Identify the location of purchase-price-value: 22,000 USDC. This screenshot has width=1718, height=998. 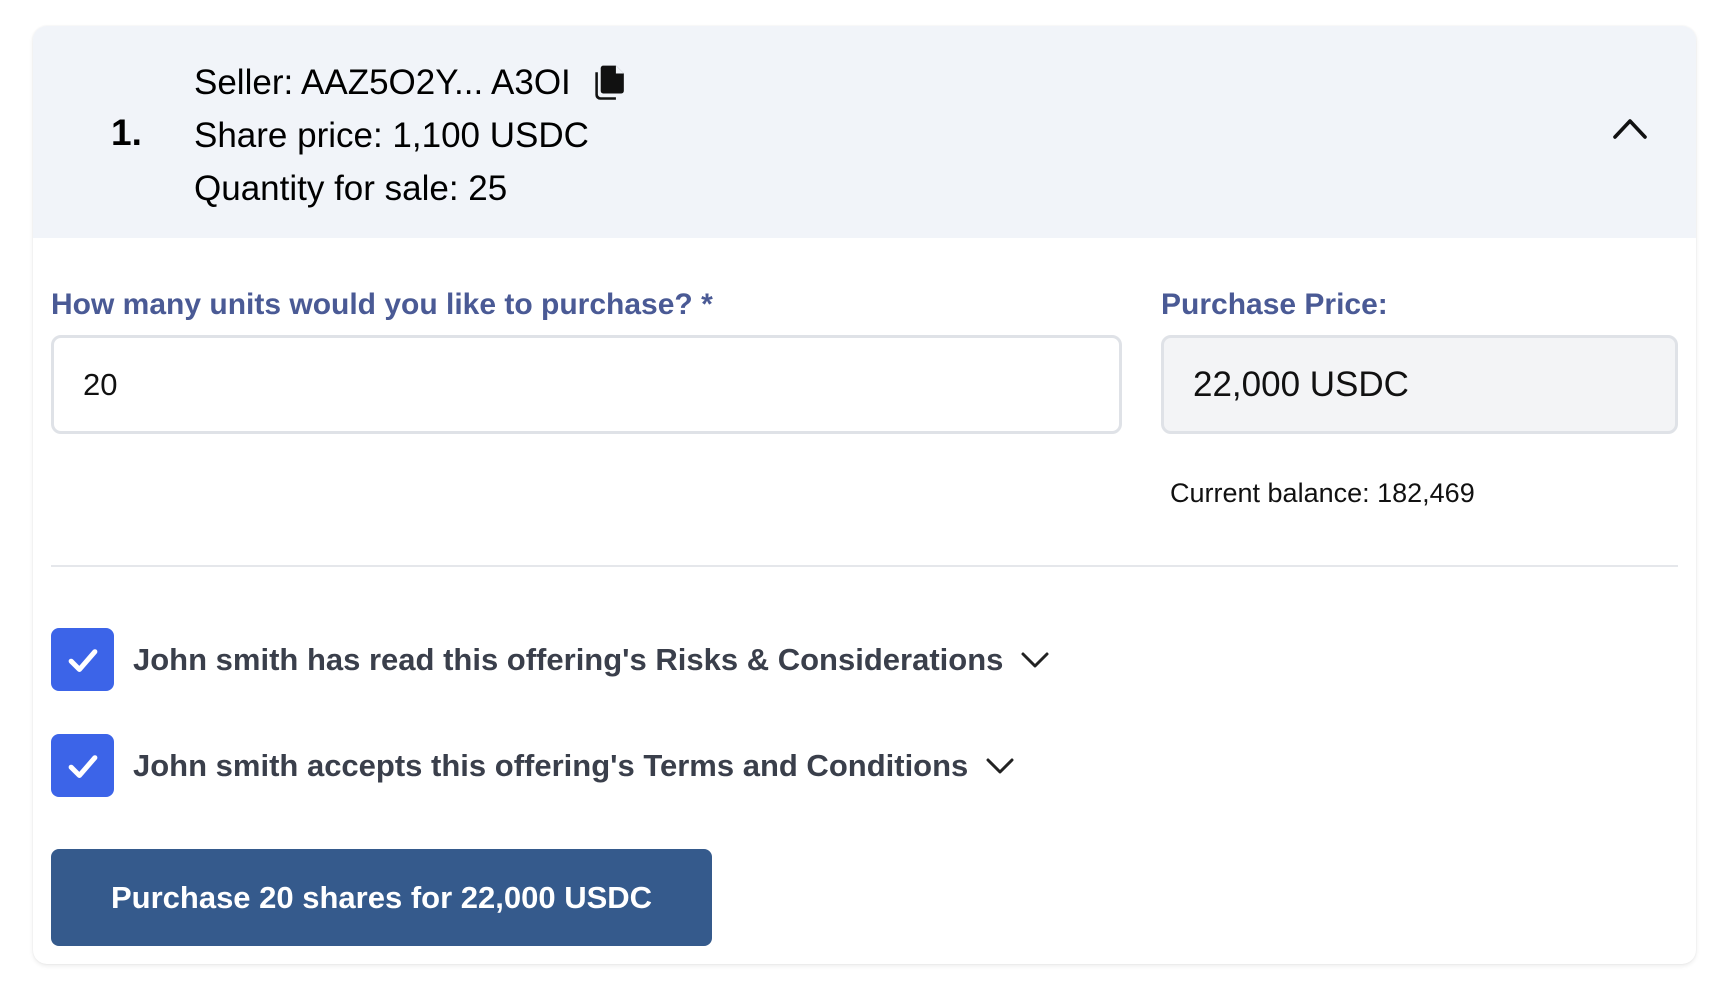
(1301, 384).